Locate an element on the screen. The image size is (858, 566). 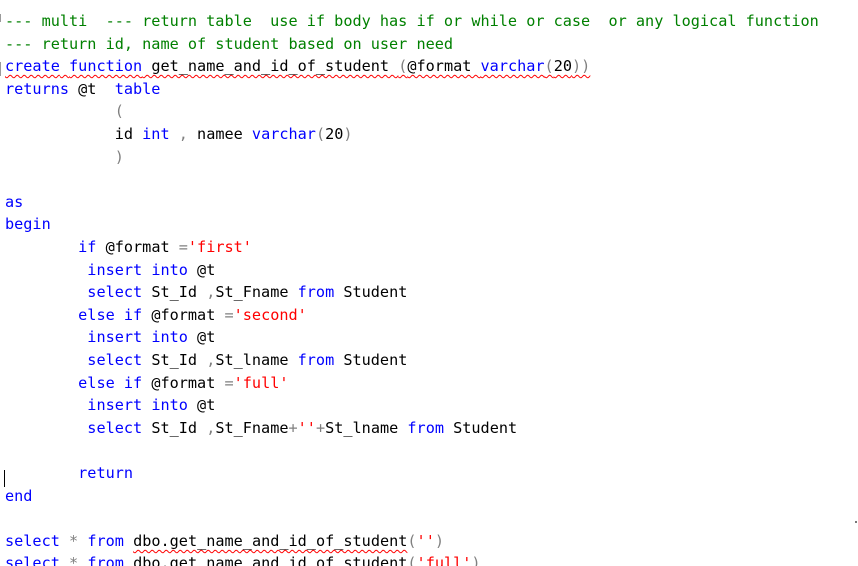
code-token-error is located at coordinates (64, 66).